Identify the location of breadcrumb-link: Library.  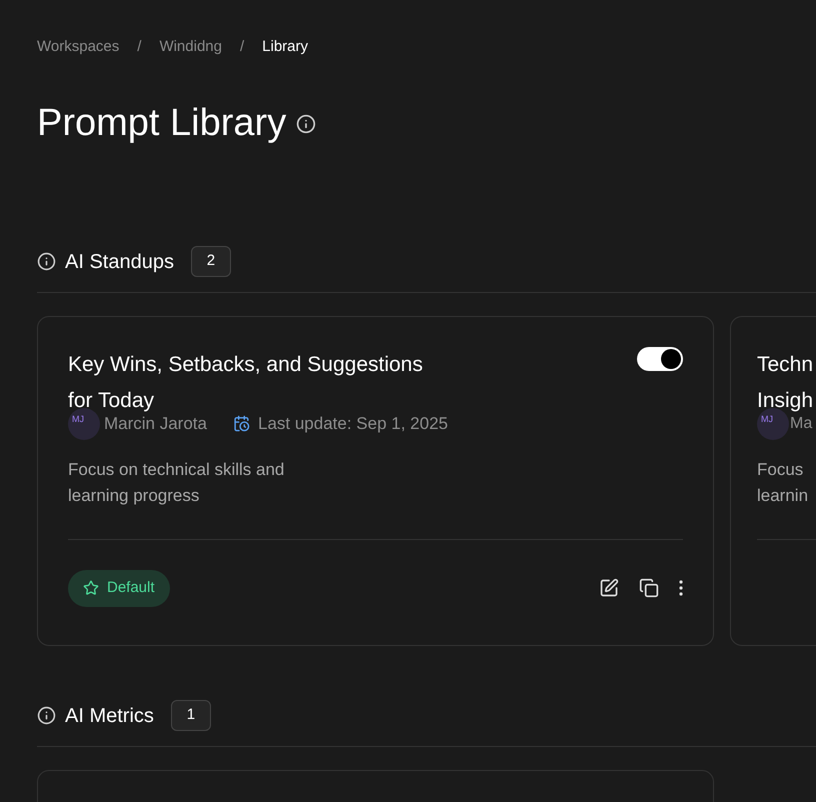
(285, 47).